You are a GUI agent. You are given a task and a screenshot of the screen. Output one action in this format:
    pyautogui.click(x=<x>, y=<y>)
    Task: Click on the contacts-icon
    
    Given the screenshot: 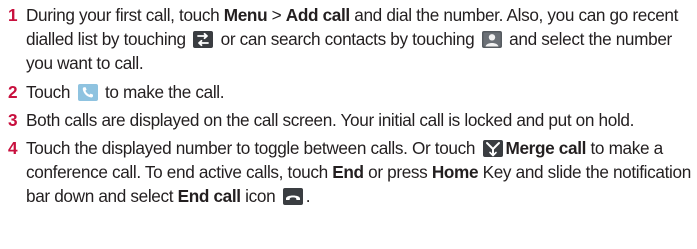 What is the action you would take?
    pyautogui.click(x=491, y=40)
    